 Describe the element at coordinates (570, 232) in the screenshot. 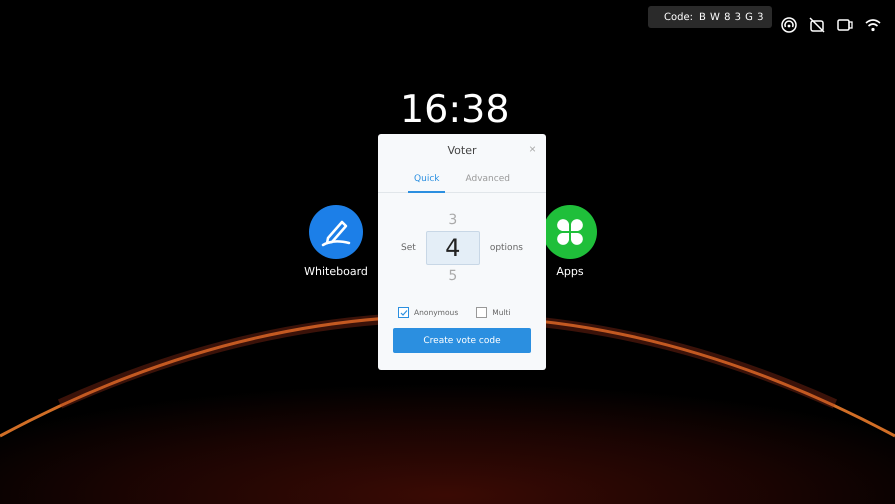

I see `apps-icon` at that location.